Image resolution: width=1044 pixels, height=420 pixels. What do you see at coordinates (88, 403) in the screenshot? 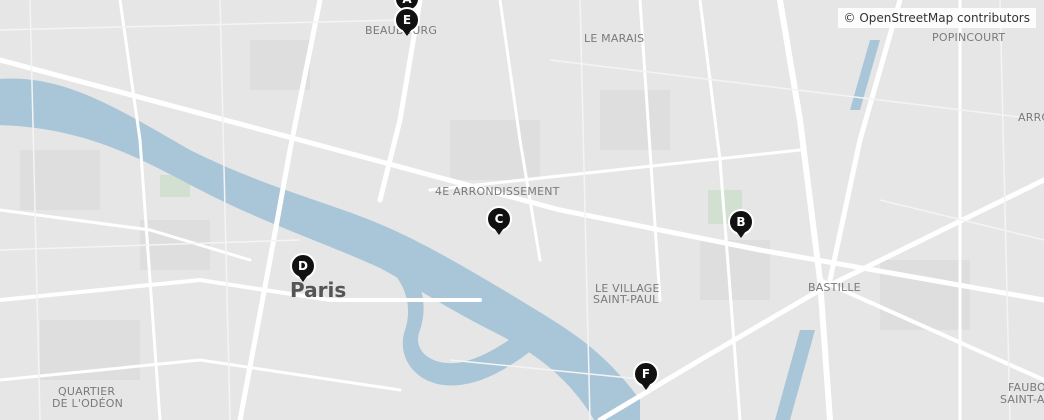
I see `place-label-de-l-odeon: DE L'ODÉON` at bounding box center [88, 403].